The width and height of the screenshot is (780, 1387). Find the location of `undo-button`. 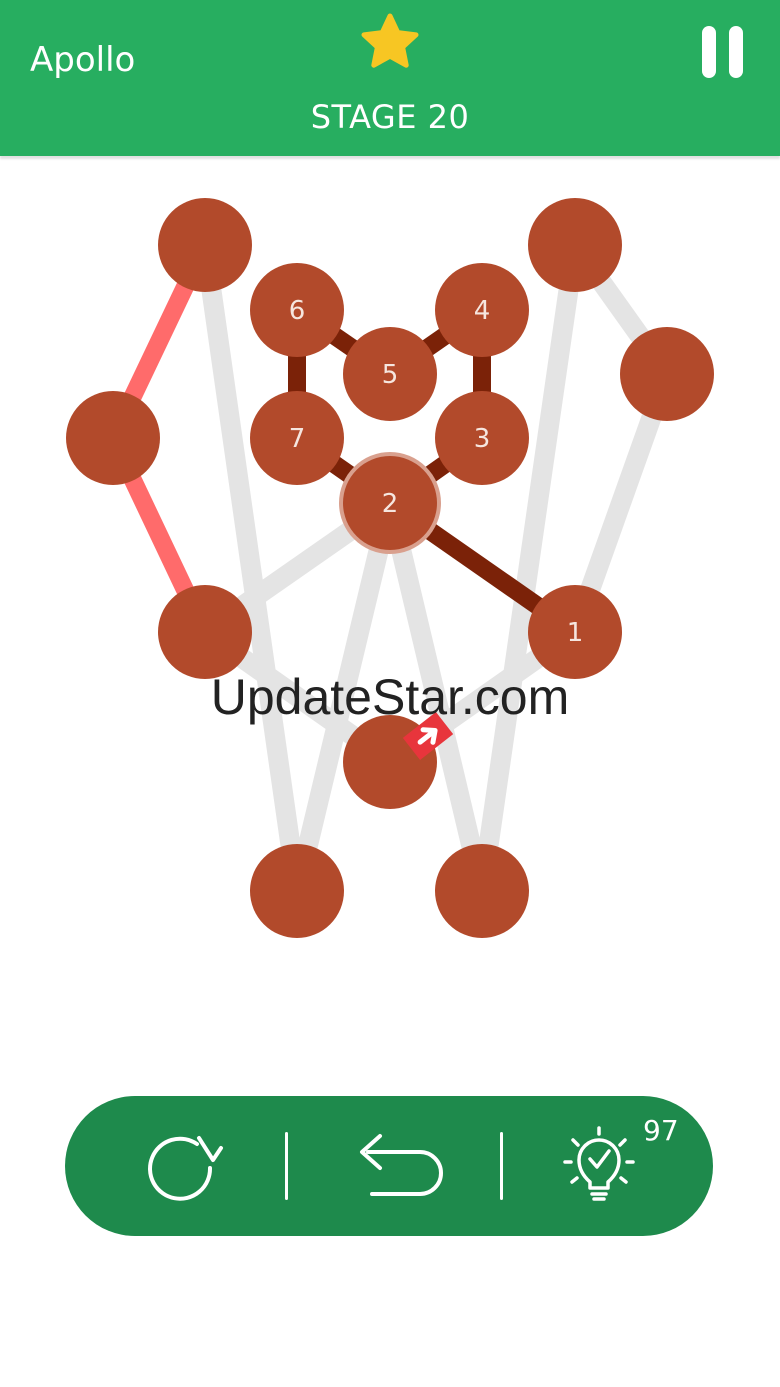

undo-button is located at coordinates (389, 1166).